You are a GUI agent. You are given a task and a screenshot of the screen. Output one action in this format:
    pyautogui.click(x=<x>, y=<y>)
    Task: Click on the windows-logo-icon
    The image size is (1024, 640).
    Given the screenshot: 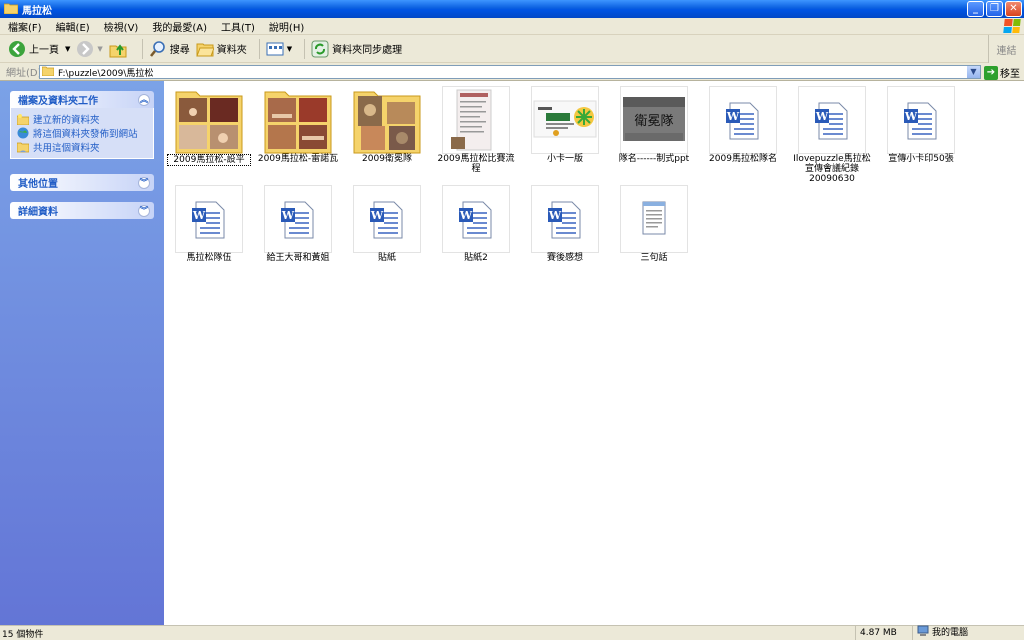 What is the action you would take?
    pyautogui.click(x=1012, y=26)
    